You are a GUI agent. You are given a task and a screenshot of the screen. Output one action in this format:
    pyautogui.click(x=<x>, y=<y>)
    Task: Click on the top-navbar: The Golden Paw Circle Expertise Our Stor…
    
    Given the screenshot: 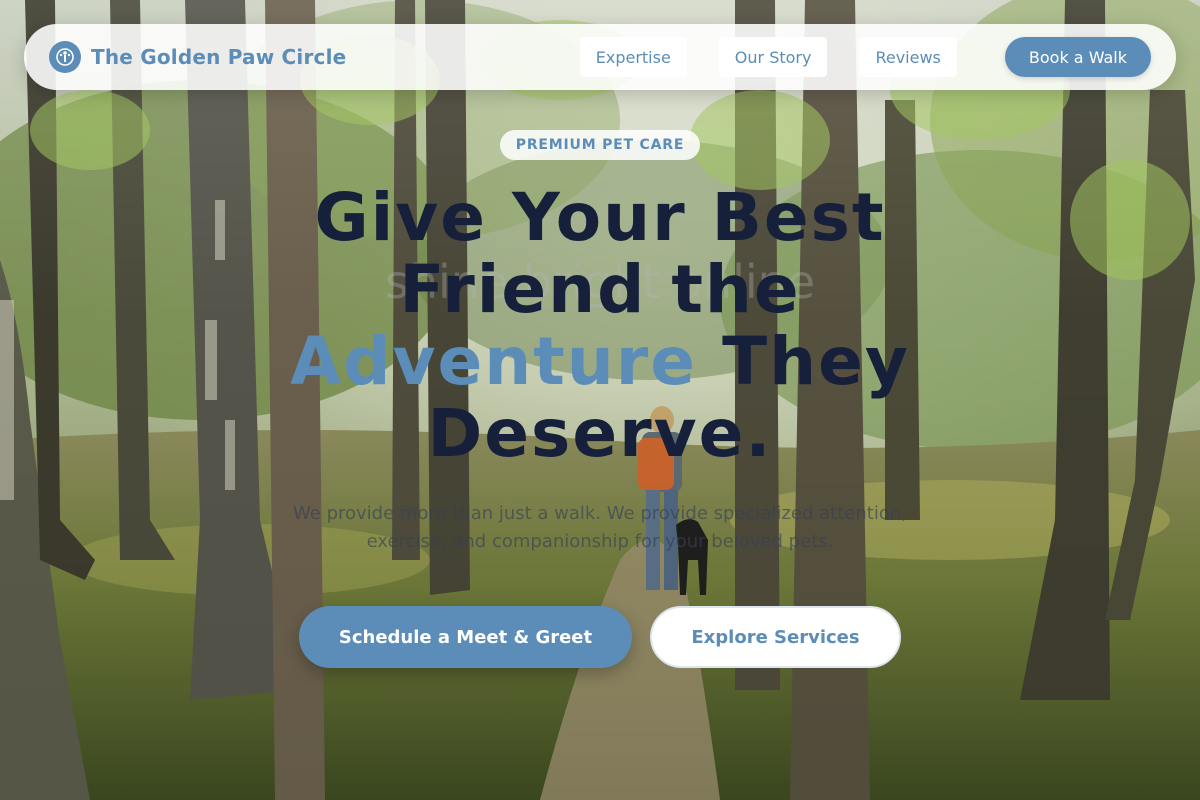 What is the action you would take?
    pyautogui.click(x=600, y=57)
    